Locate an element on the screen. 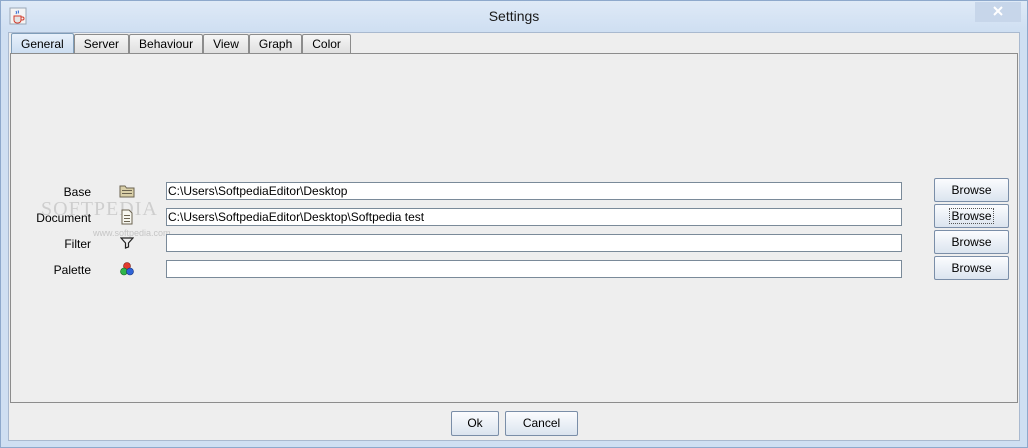 This screenshot has width=1028, height=448. cancel-button: Cancel is located at coordinates (541, 423).